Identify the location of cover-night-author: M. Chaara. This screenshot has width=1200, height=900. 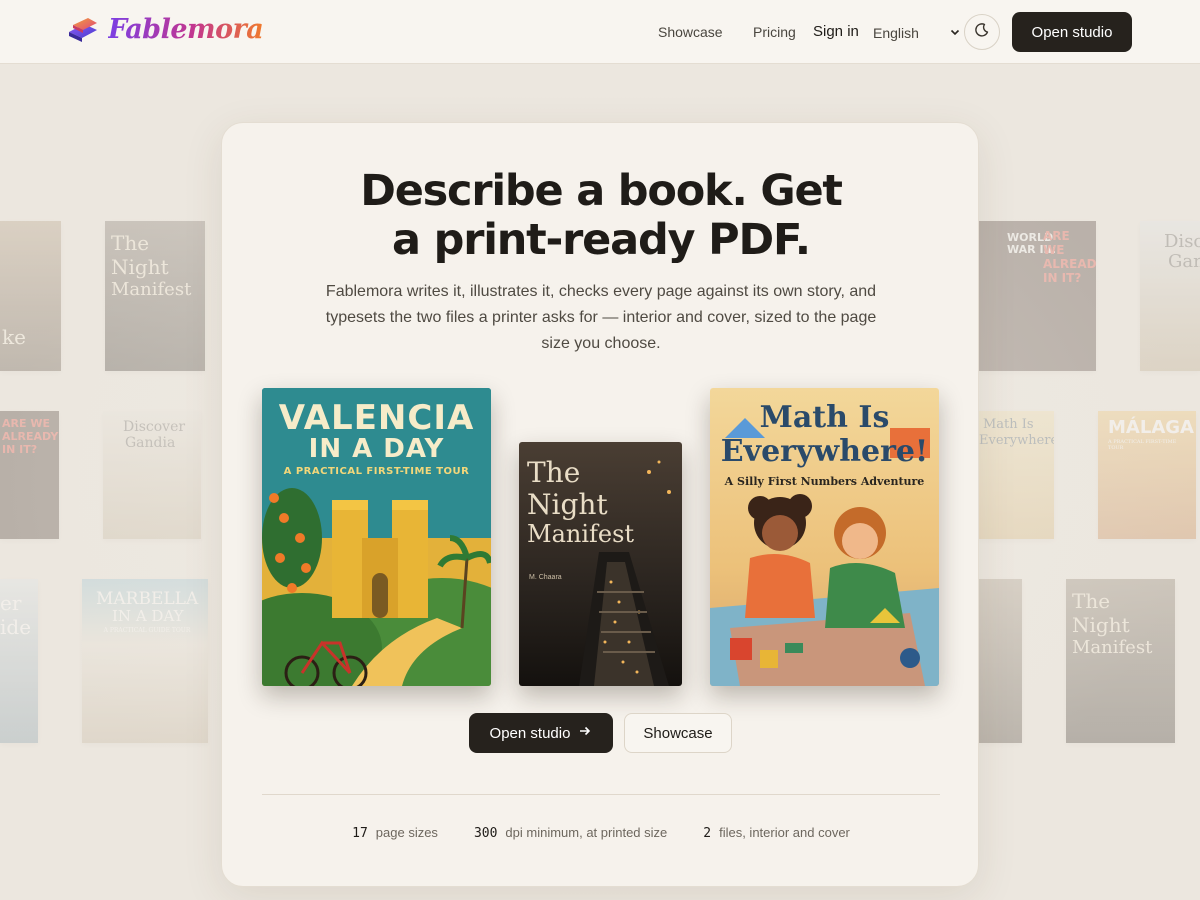
(545, 577).